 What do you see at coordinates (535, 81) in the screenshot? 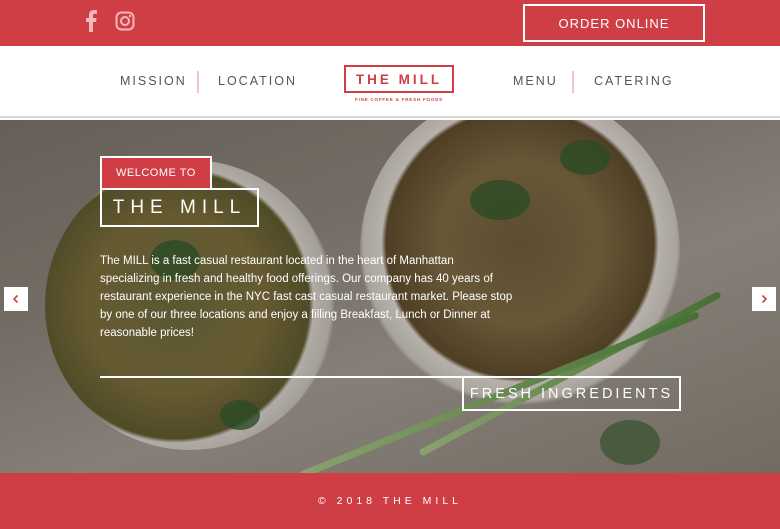
I see `nav-menu: MENU` at bounding box center [535, 81].